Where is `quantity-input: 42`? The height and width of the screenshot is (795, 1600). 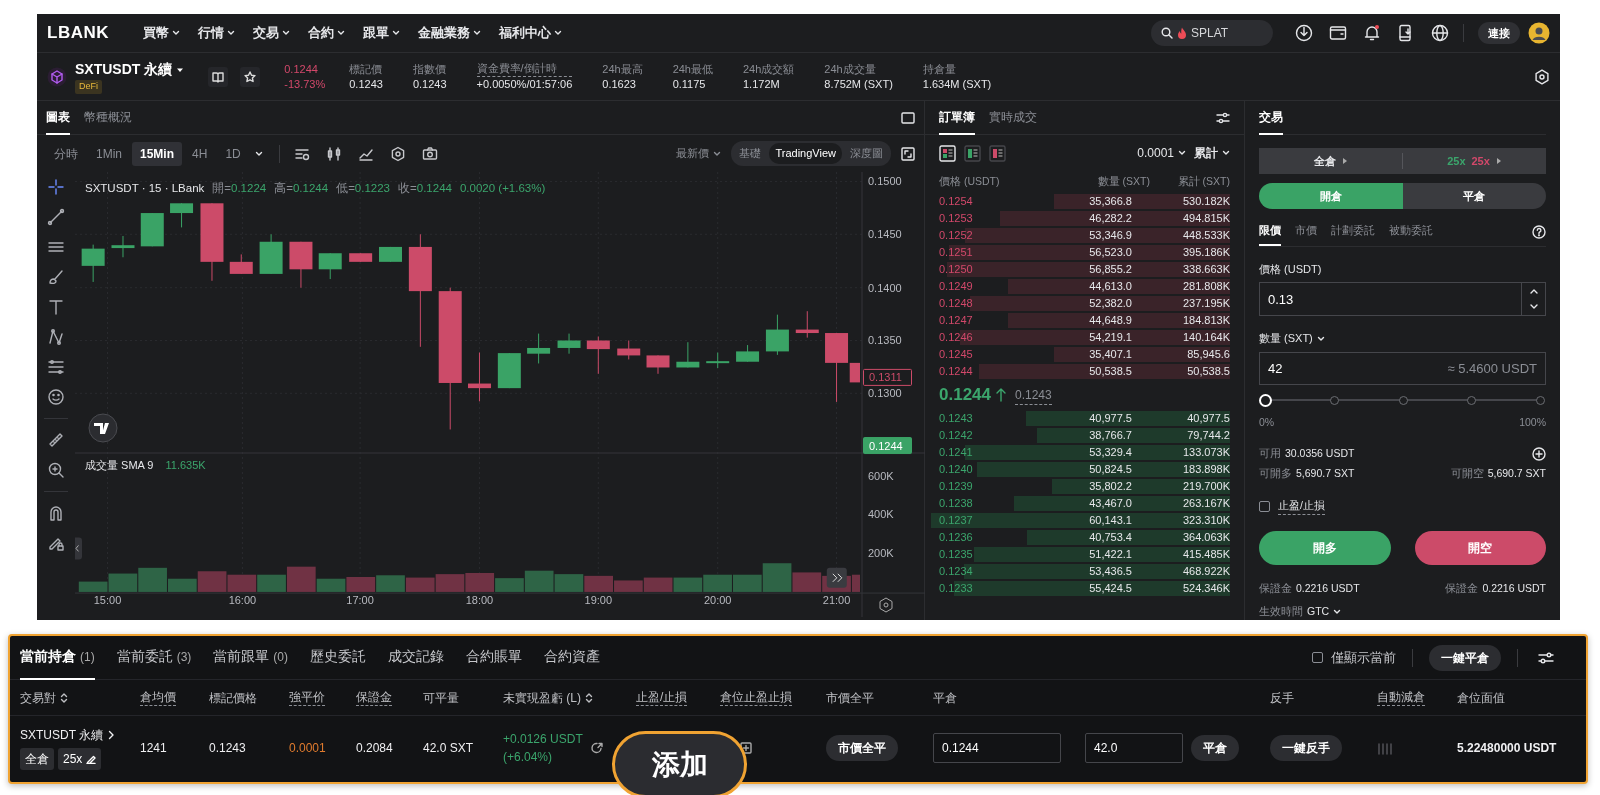 quantity-input: 42 is located at coordinates (1358, 368).